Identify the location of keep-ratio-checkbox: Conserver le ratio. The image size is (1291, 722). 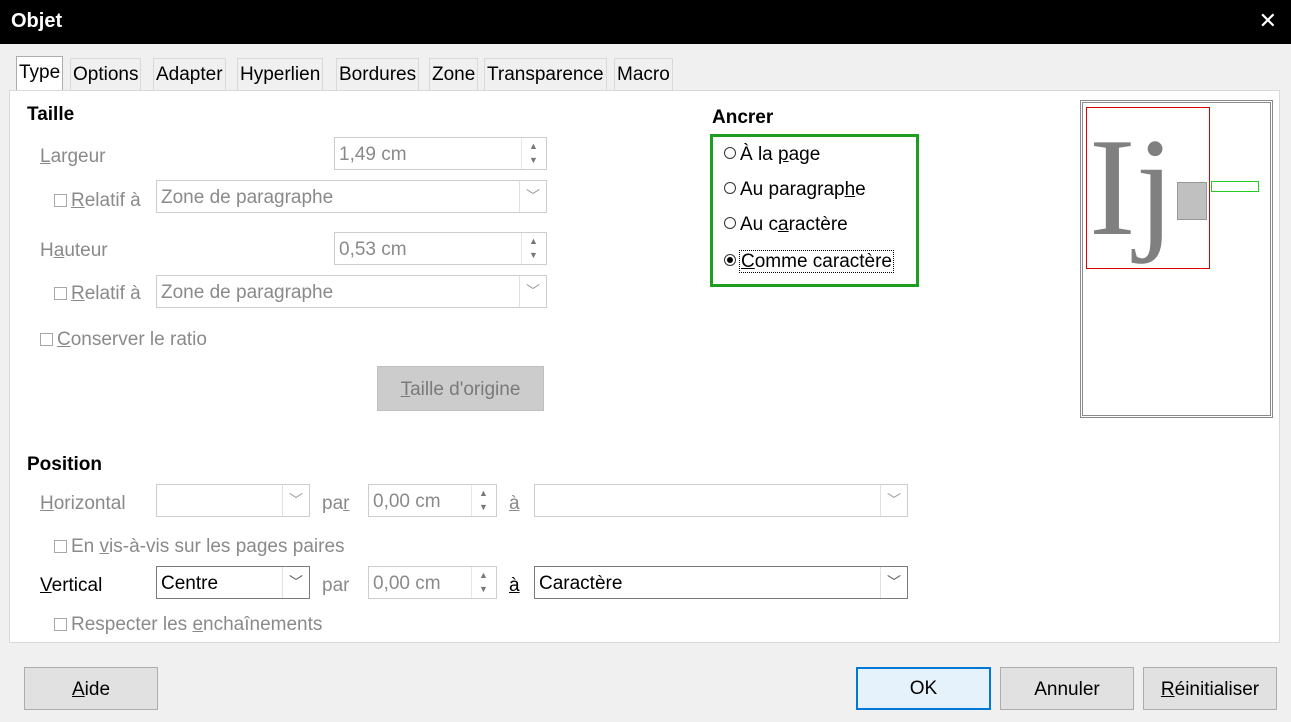
(123, 340).